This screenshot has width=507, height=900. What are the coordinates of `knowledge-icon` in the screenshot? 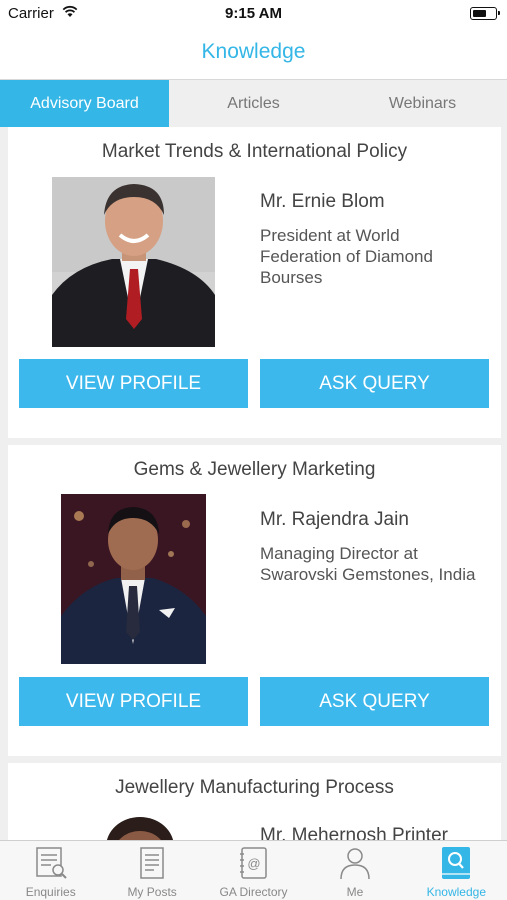 It's located at (456, 863).